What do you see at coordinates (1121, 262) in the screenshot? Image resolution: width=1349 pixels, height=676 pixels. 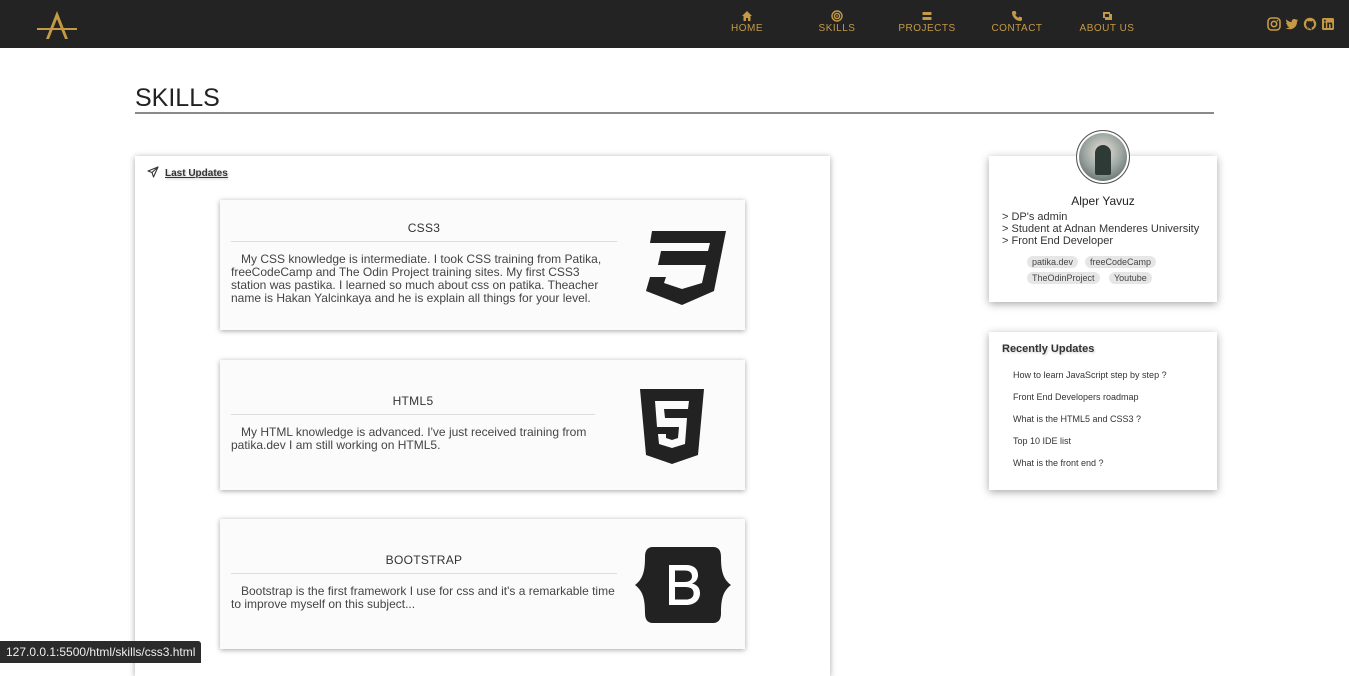 I see `tag-freecodecamp: freeCodeCamp` at bounding box center [1121, 262].